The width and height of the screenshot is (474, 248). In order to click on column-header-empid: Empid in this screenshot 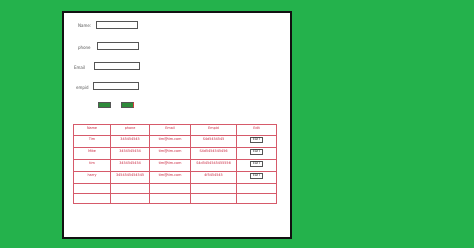, I will do `click(213, 130)`.